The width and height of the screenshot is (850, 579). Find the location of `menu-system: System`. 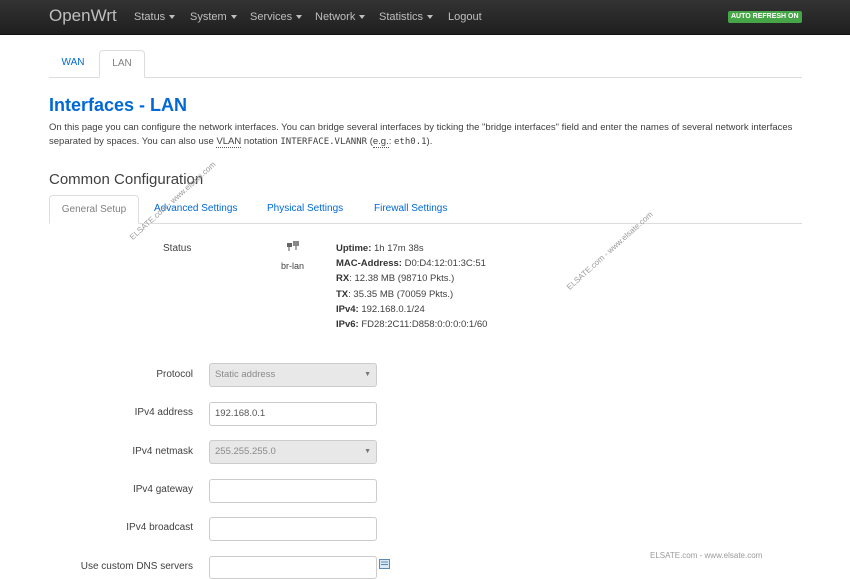

menu-system: System is located at coordinates (213, 17).